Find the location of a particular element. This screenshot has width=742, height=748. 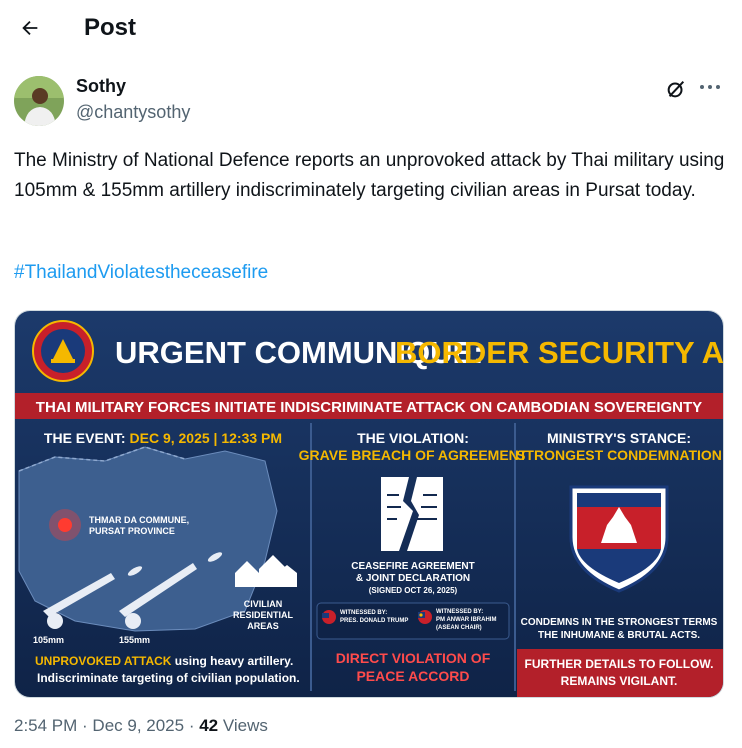

gun-label-155: 155mm is located at coordinates (134, 640).